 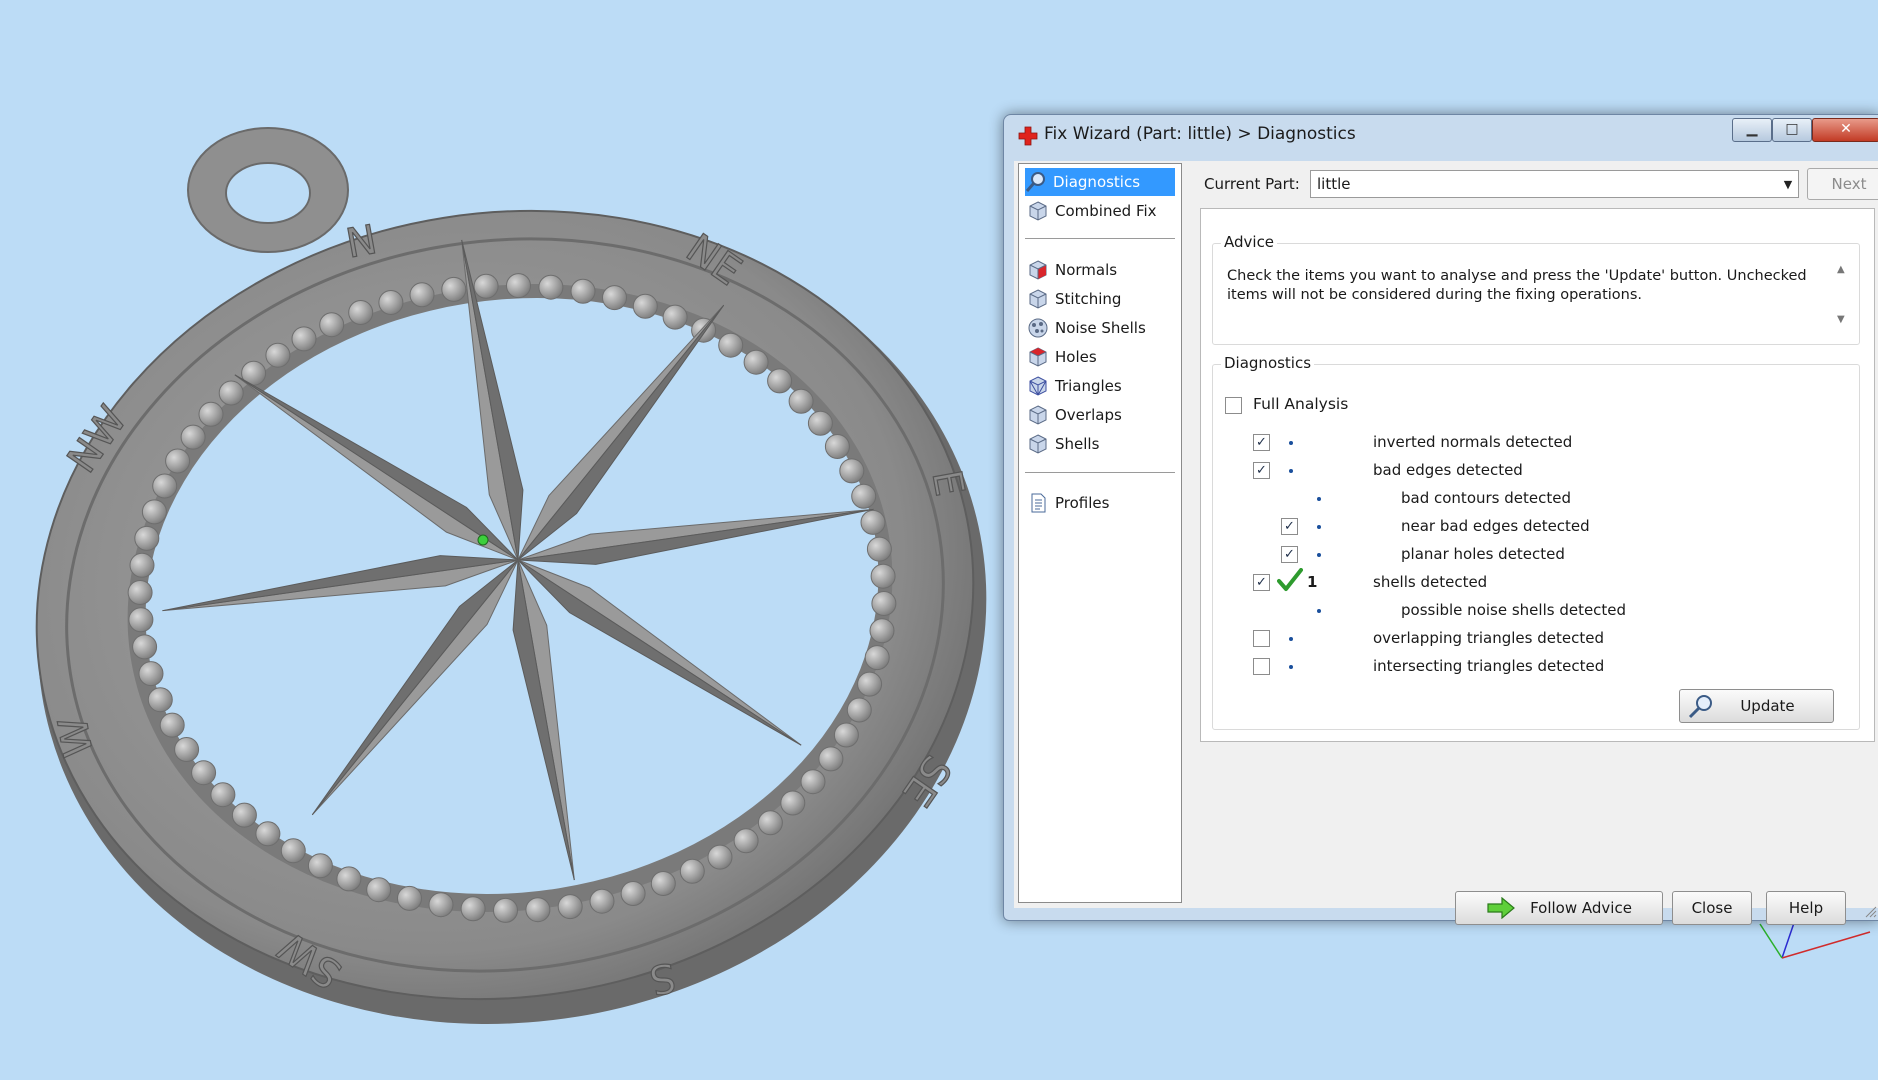 I want to click on row-checkbox-overlapping-triangles, so click(x=1261, y=638).